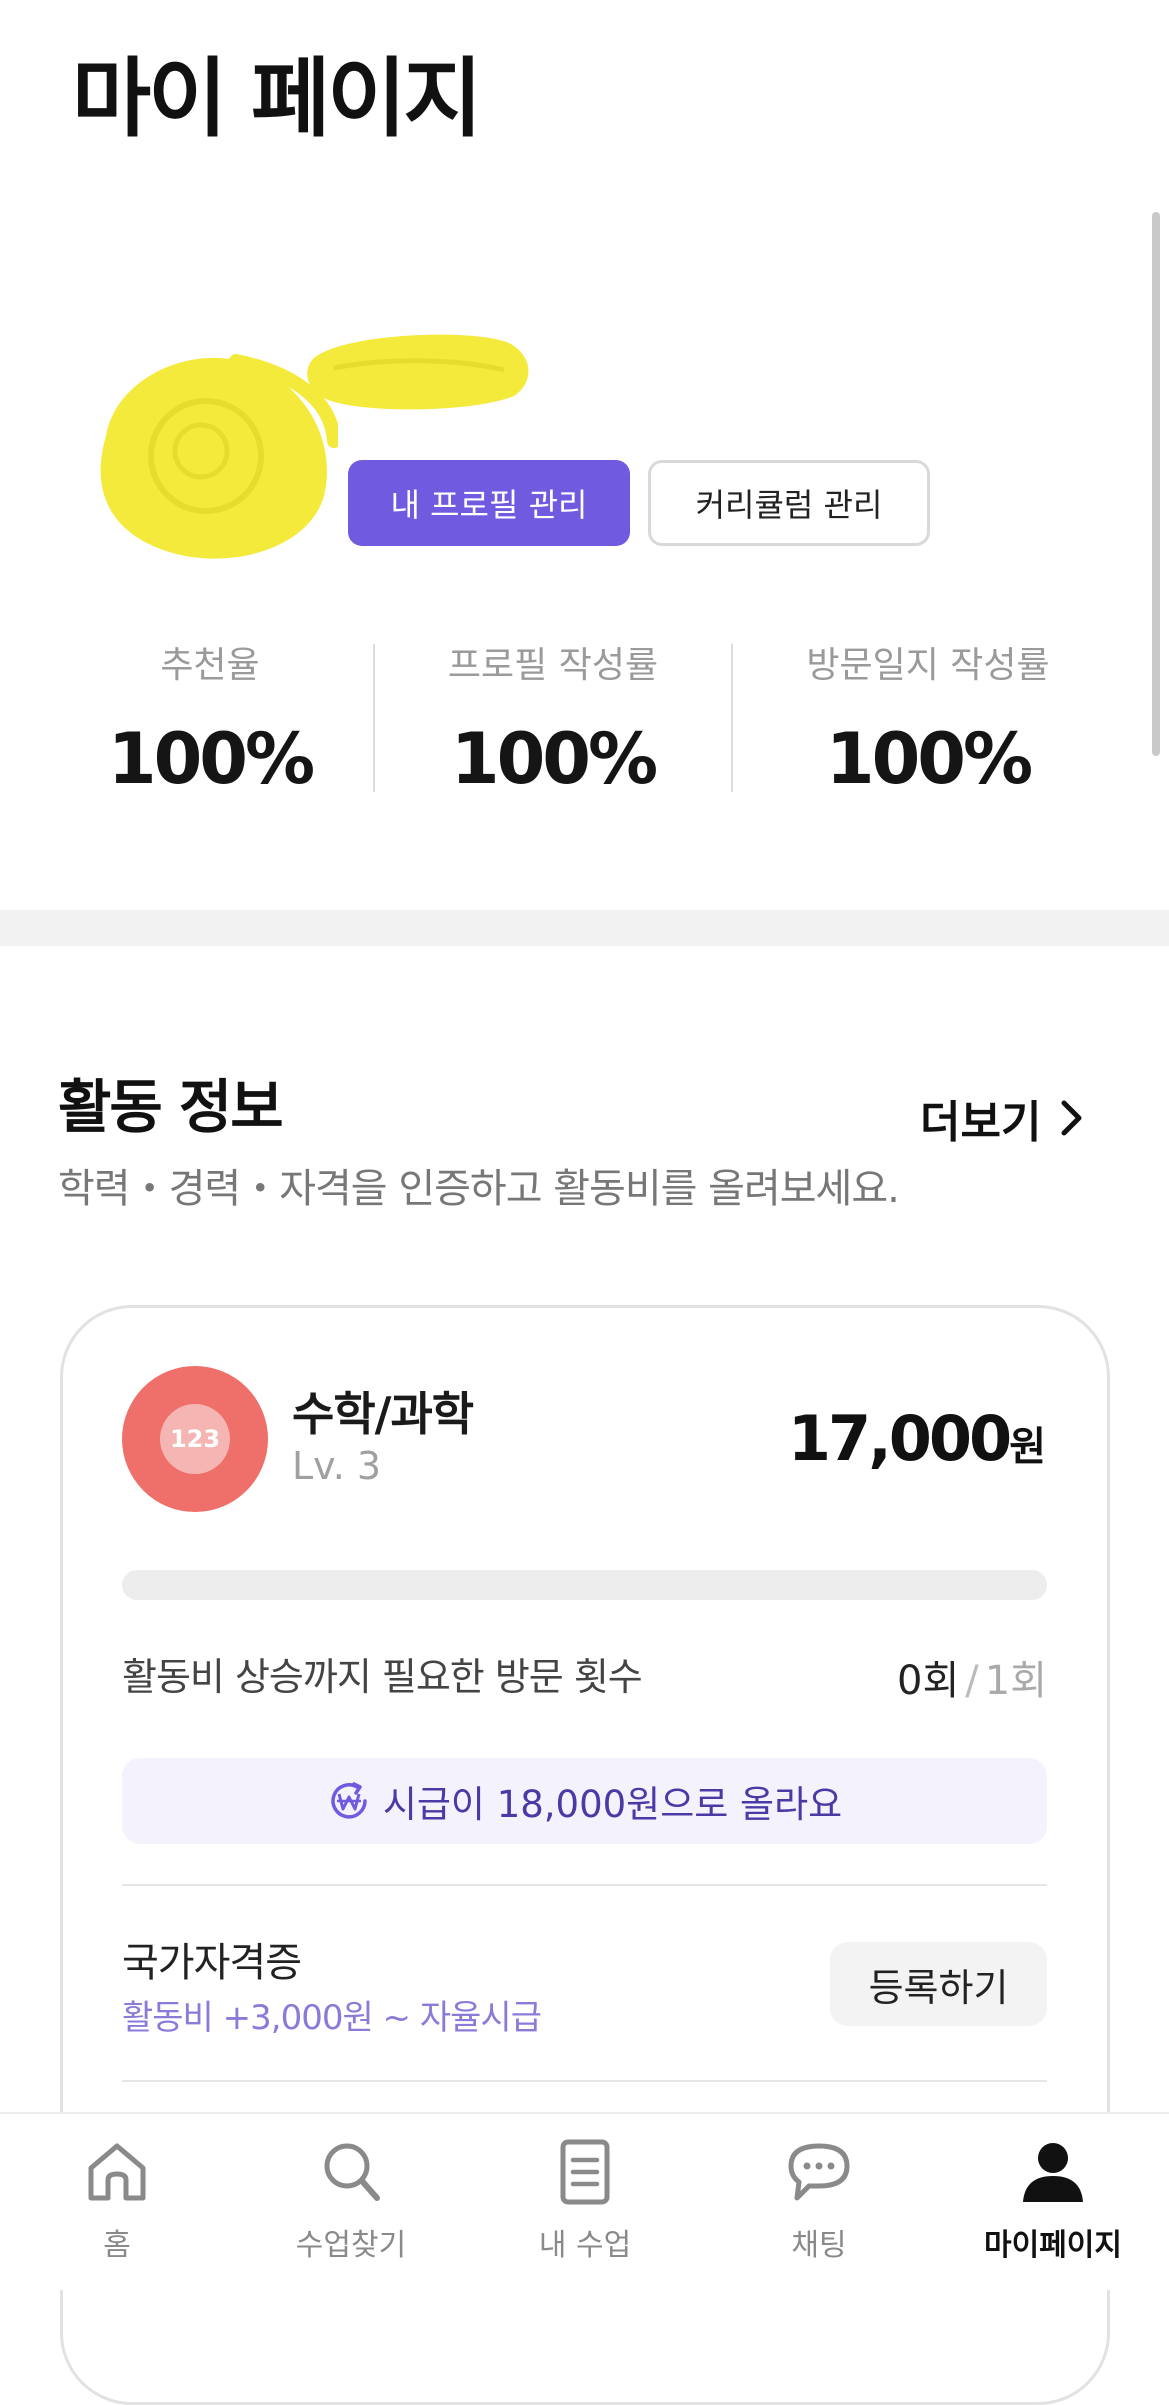 This screenshot has width=1169, height=2405. I want to click on nav-item-my-class: 내 수업, so click(585, 2200).